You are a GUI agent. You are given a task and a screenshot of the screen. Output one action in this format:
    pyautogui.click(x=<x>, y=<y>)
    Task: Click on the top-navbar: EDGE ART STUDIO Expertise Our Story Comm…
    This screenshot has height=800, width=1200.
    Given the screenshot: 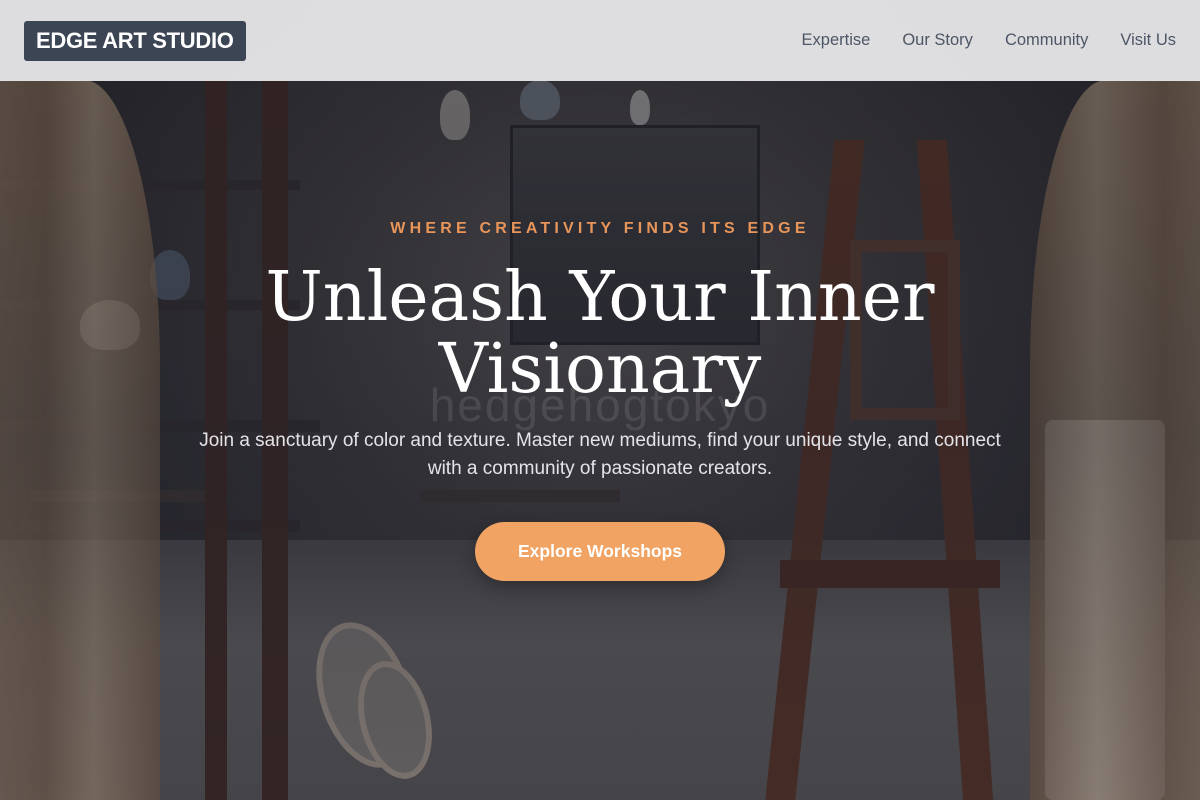 What is the action you would take?
    pyautogui.click(x=600, y=40)
    